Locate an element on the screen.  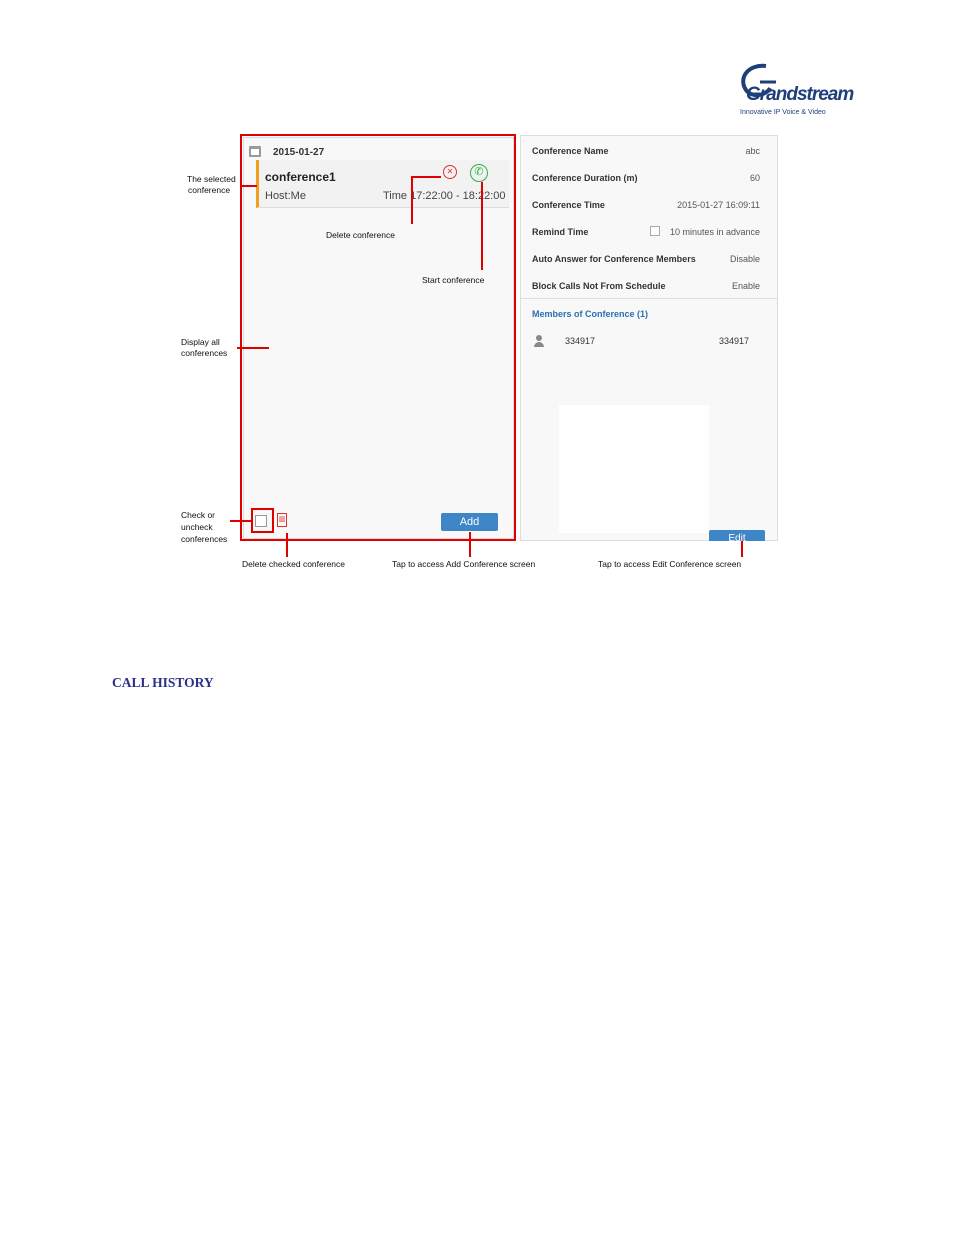
detail-value-auto-answer: Disable is located at coordinates (744, 259).